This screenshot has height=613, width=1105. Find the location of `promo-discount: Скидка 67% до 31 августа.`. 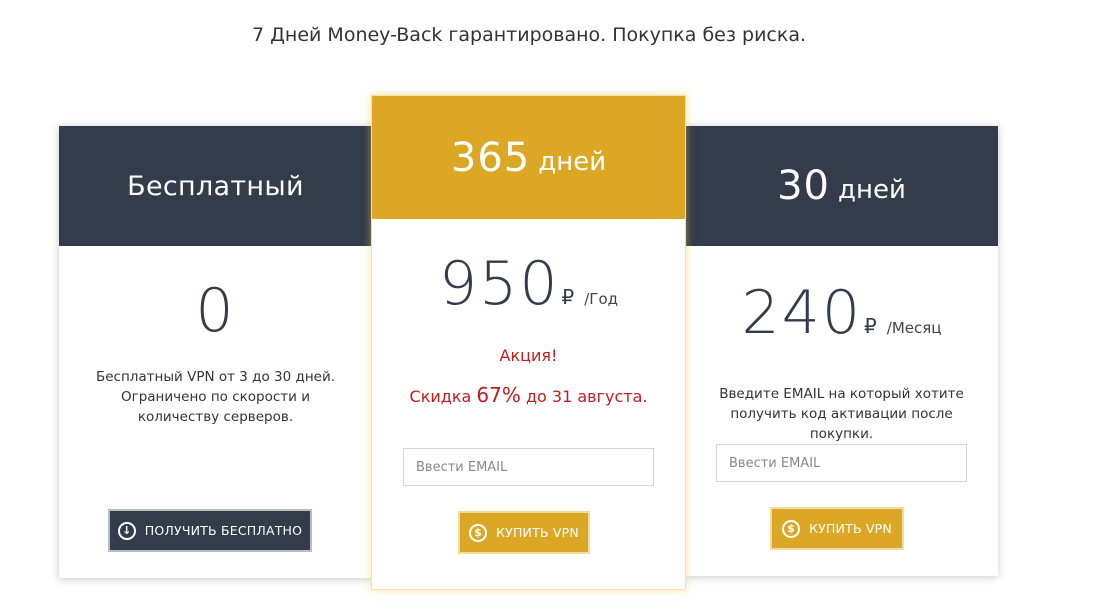

promo-discount: Скидка 67% до 31 августа. is located at coordinates (528, 395).